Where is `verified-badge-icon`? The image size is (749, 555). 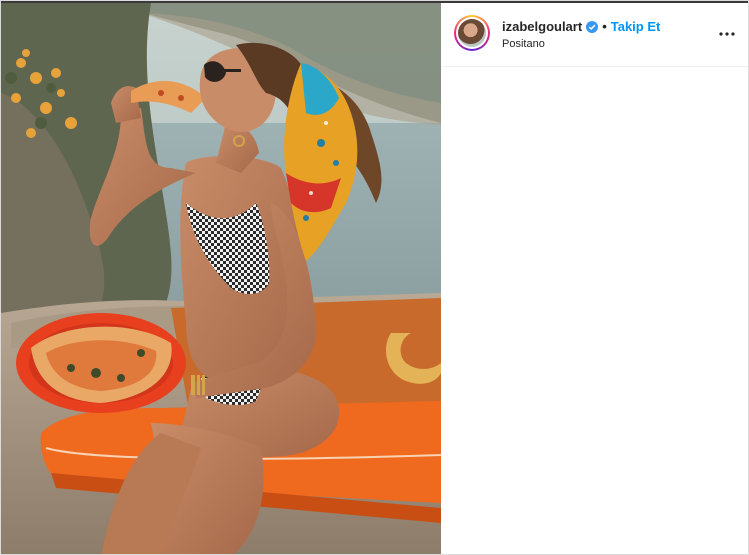
verified-badge-icon is located at coordinates (592, 27).